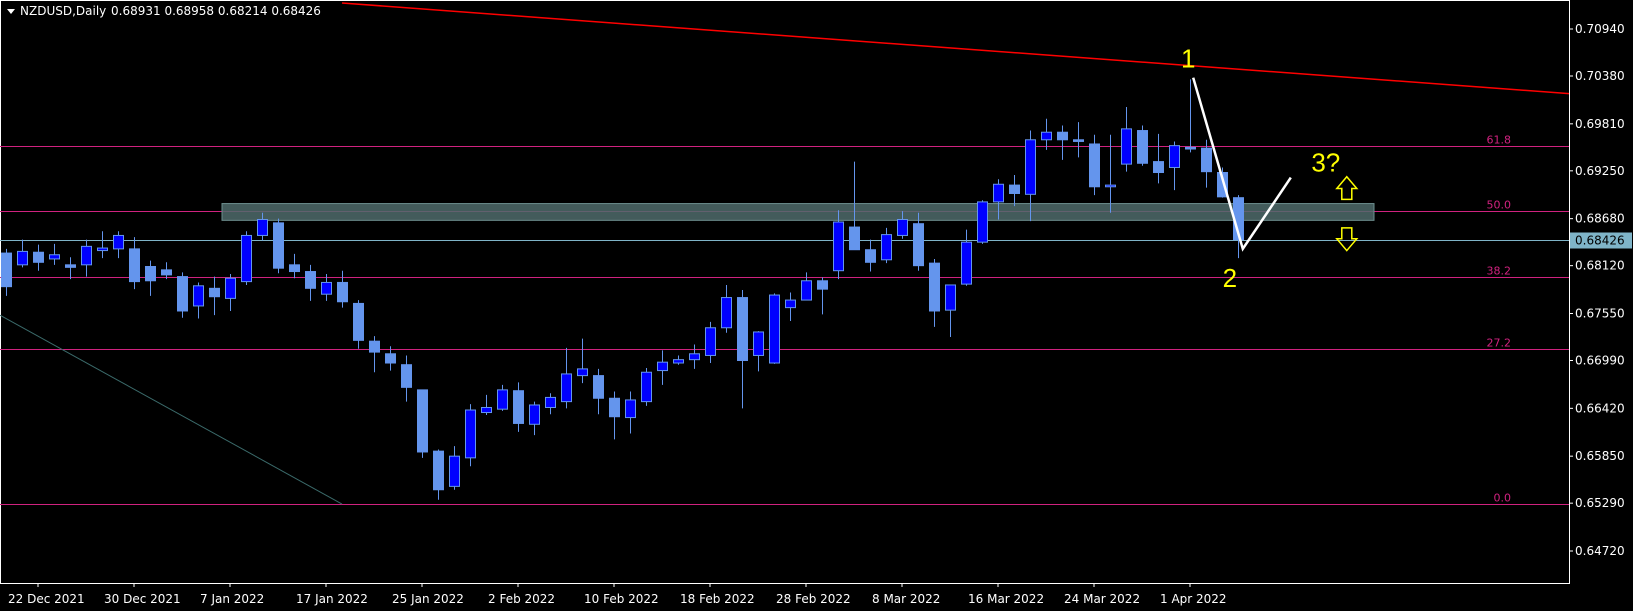 The height and width of the screenshot is (611, 1633). Describe the element at coordinates (1600, 408) in the screenshot. I see `y-tick-label: 0.66420` at that location.